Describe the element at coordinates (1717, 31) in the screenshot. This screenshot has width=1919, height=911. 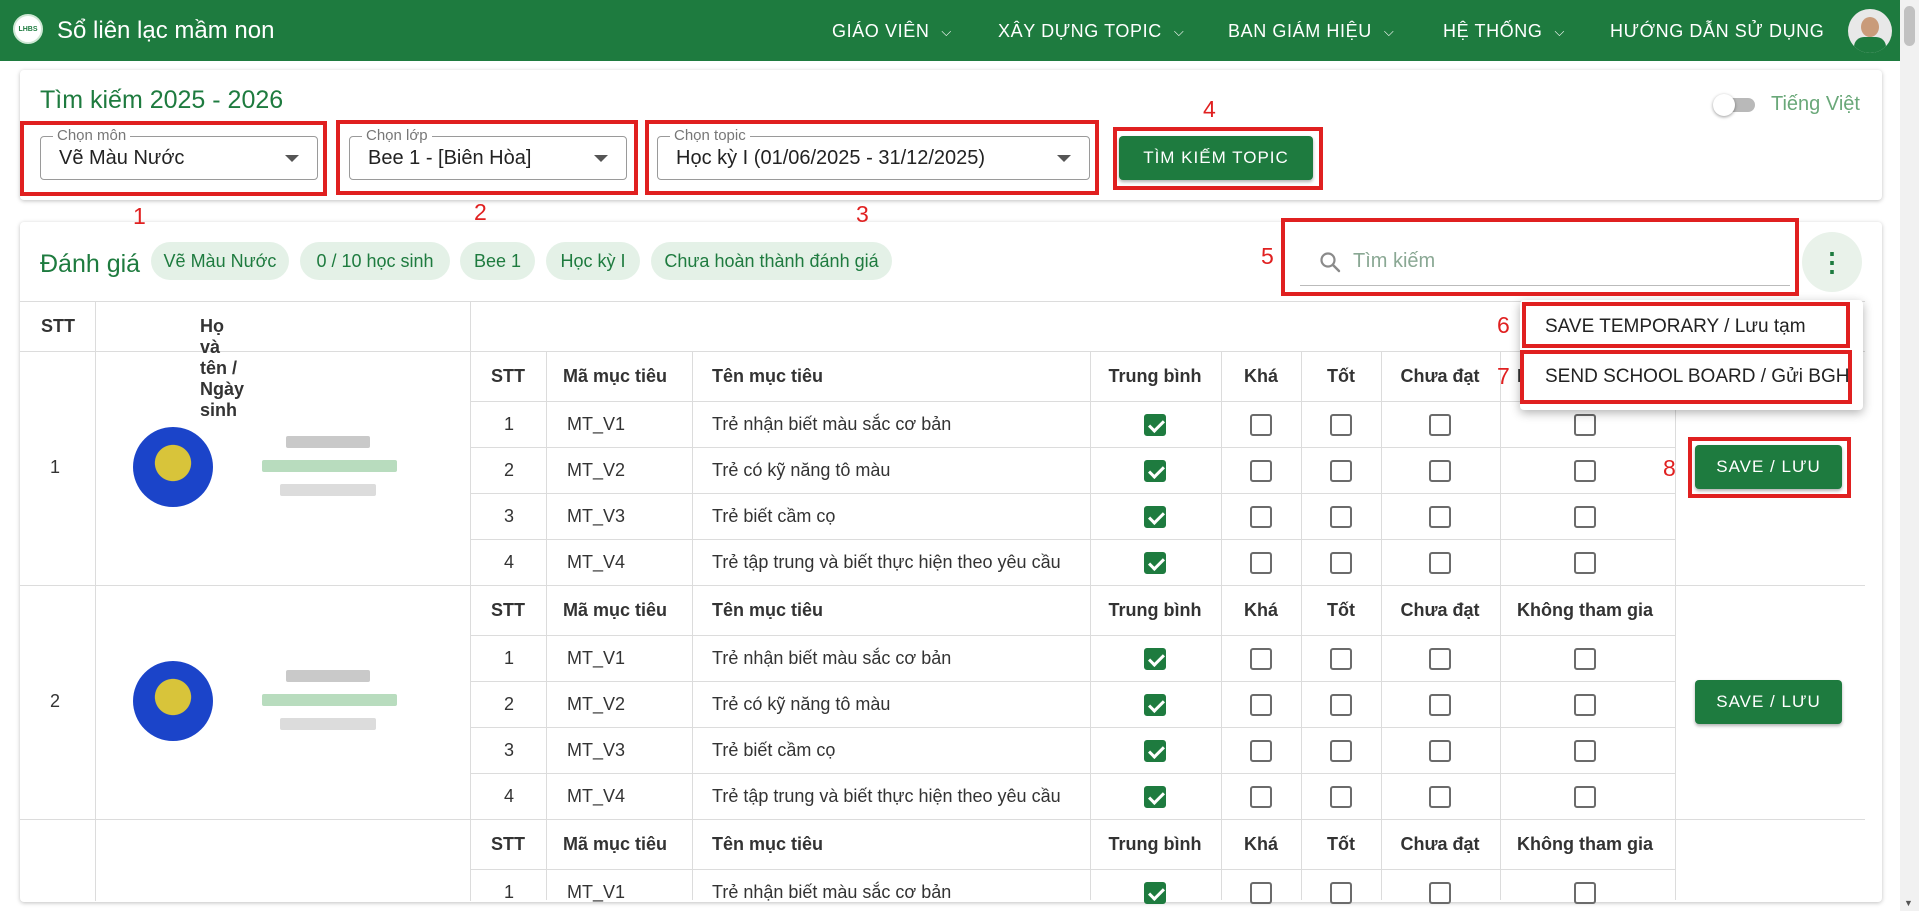
I see `nav-guide: HƯỚNG DẪN SỬ DỤNG` at that location.